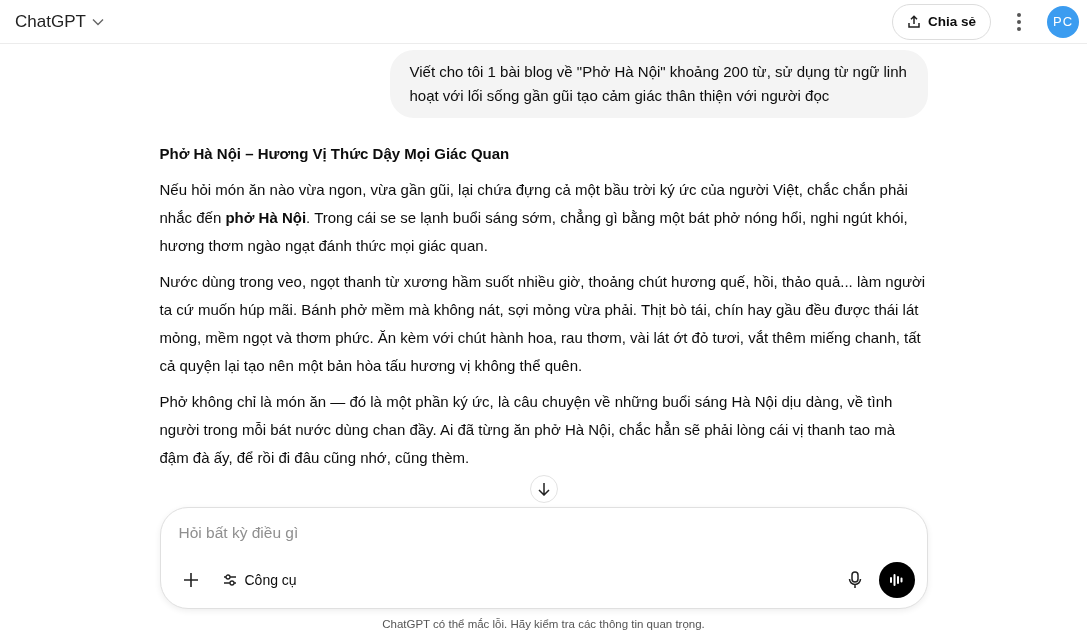 The height and width of the screenshot is (636, 1087). Describe the element at coordinates (229, 580) in the screenshot. I see `sliders-icon` at that location.